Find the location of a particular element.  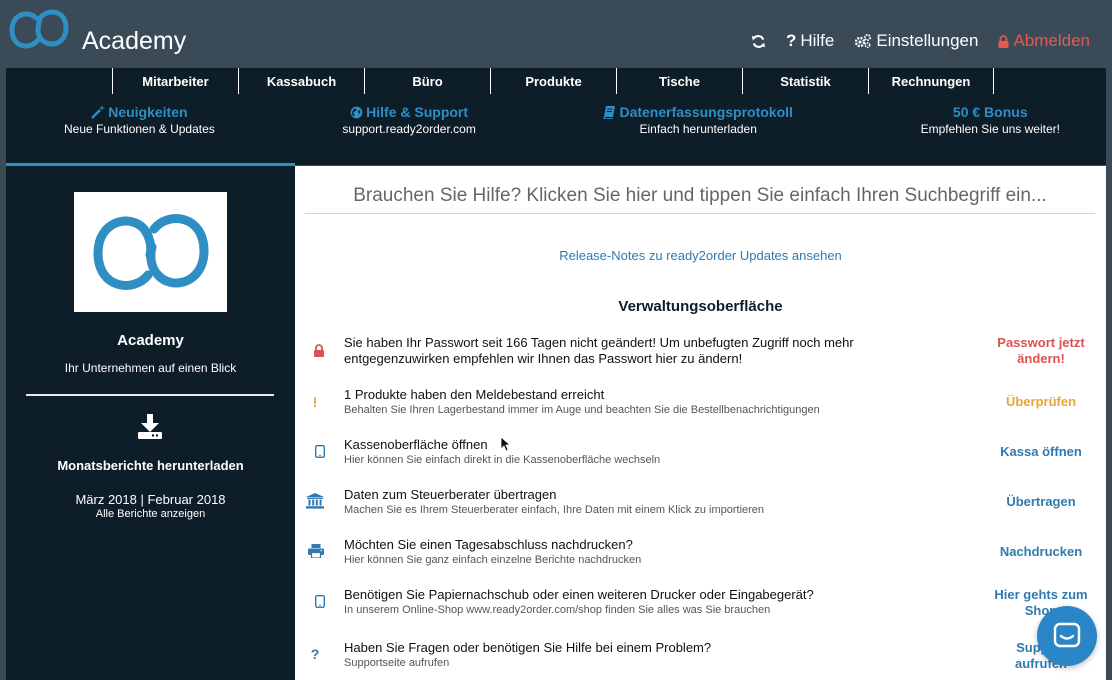

chat-button is located at coordinates (1067, 636).